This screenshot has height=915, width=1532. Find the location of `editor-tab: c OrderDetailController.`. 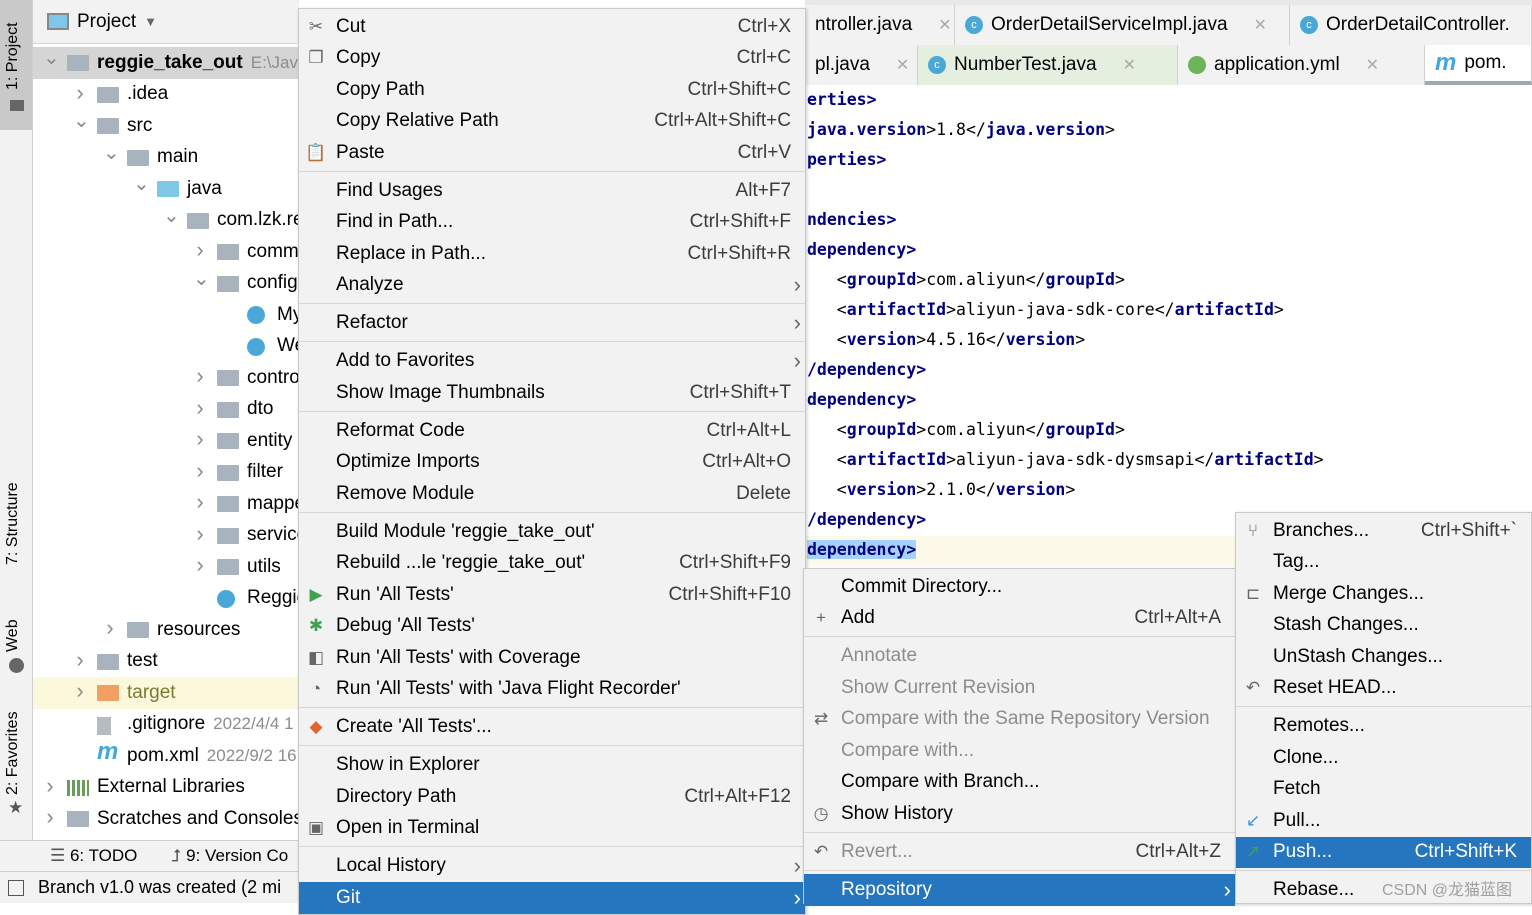

editor-tab: c OrderDetailController. is located at coordinates (1411, 25).